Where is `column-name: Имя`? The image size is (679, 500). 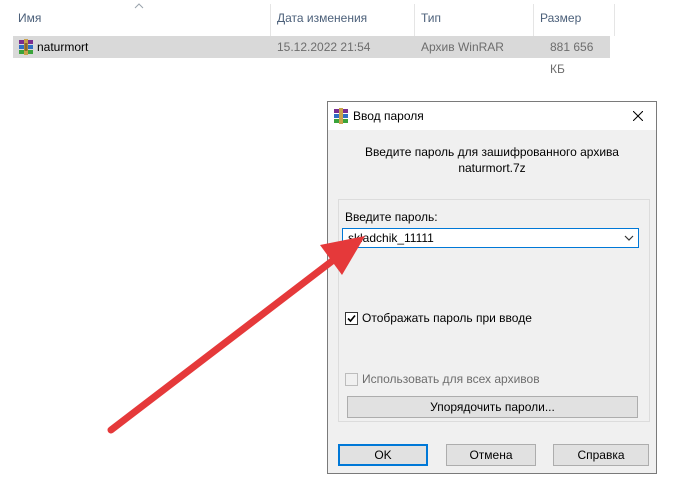 column-name: Имя is located at coordinates (29, 18).